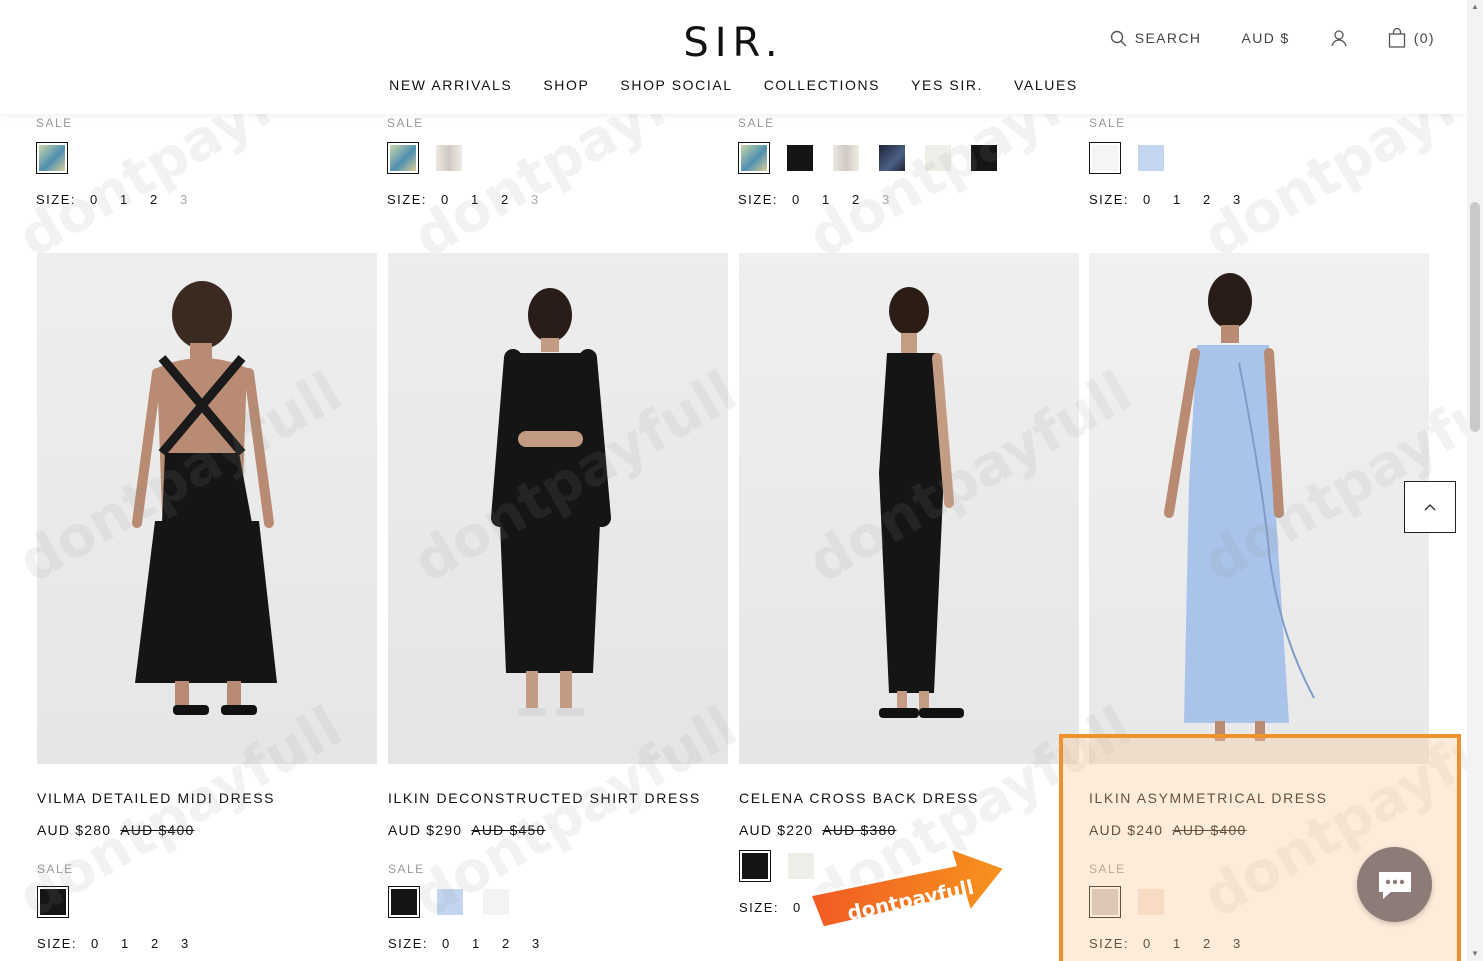 The width and height of the screenshot is (1483, 961). What do you see at coordinates (1118, 38) in the screenshot?
I see `search-icon` at bounding box center [1118, 38].